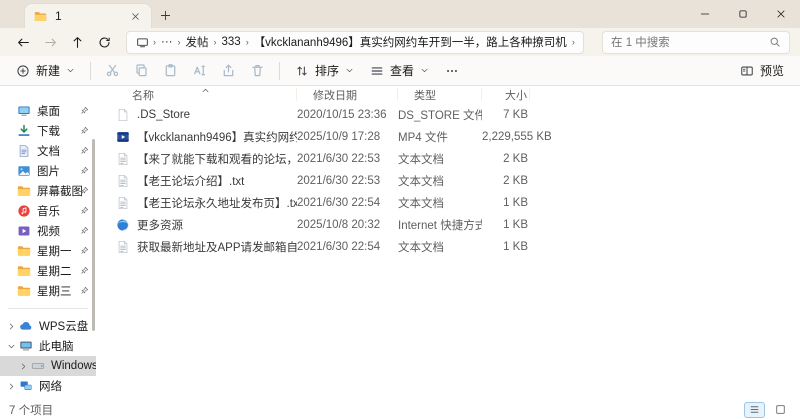  What do you see at coordinates (112, 71) in the screenshot?
I see `cut-button` at bounding box center [112, 71].